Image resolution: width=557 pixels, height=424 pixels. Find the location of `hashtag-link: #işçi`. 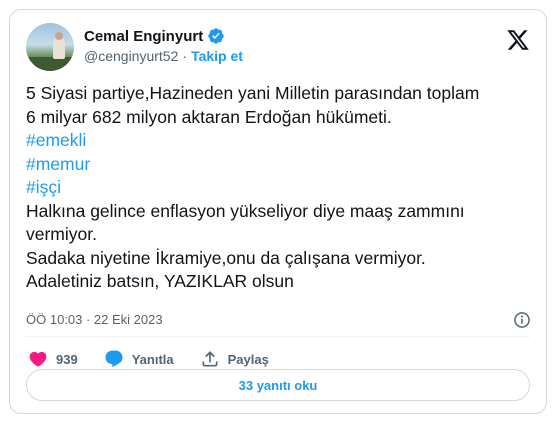

hashtag-link: #işçi is located at coordinates (279, 188).